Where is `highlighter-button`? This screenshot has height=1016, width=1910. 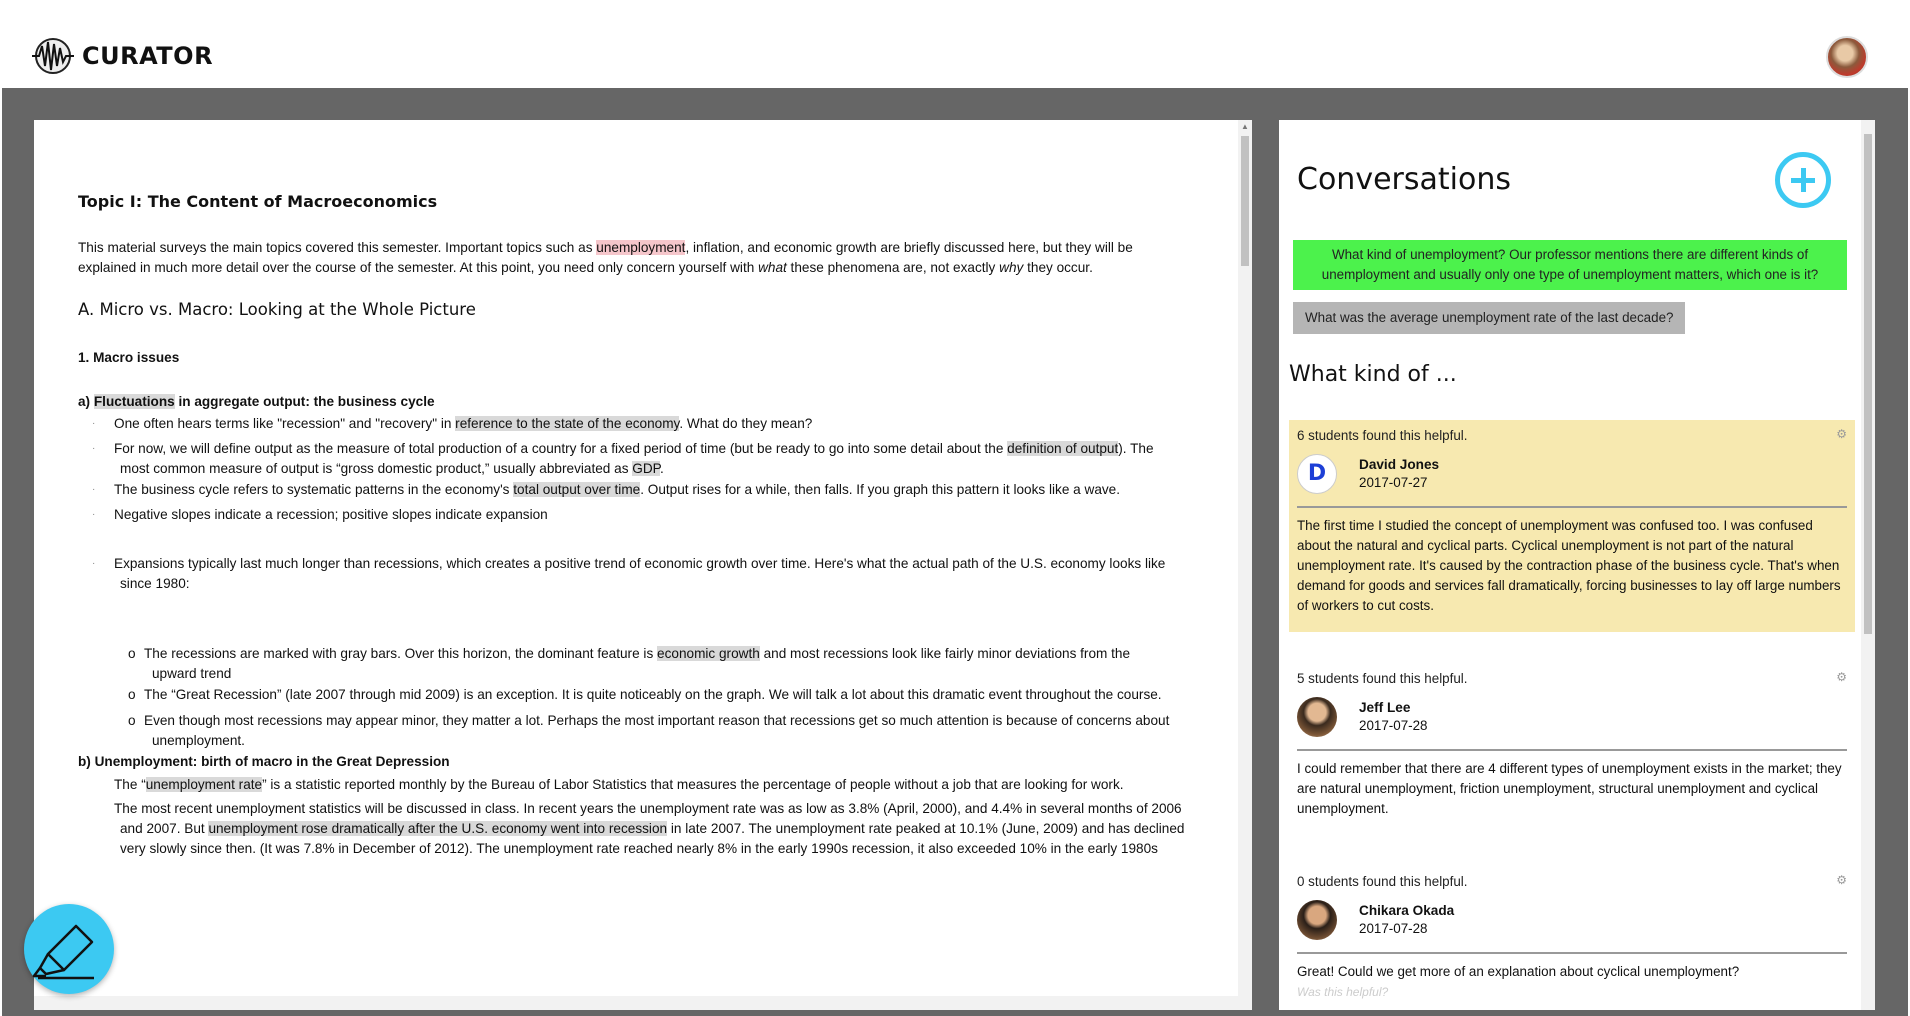
highlighter-button is located at coordinates (69, 949).